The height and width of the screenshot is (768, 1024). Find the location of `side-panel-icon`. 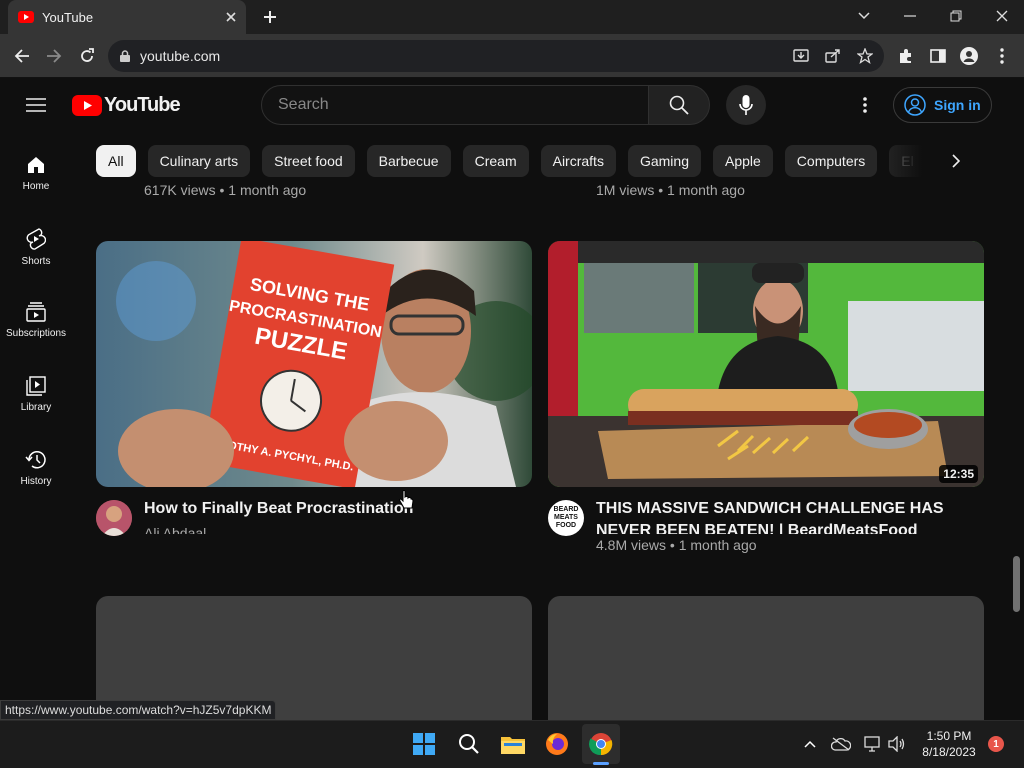

side-panel-icon is located at coordinates (938, 56).